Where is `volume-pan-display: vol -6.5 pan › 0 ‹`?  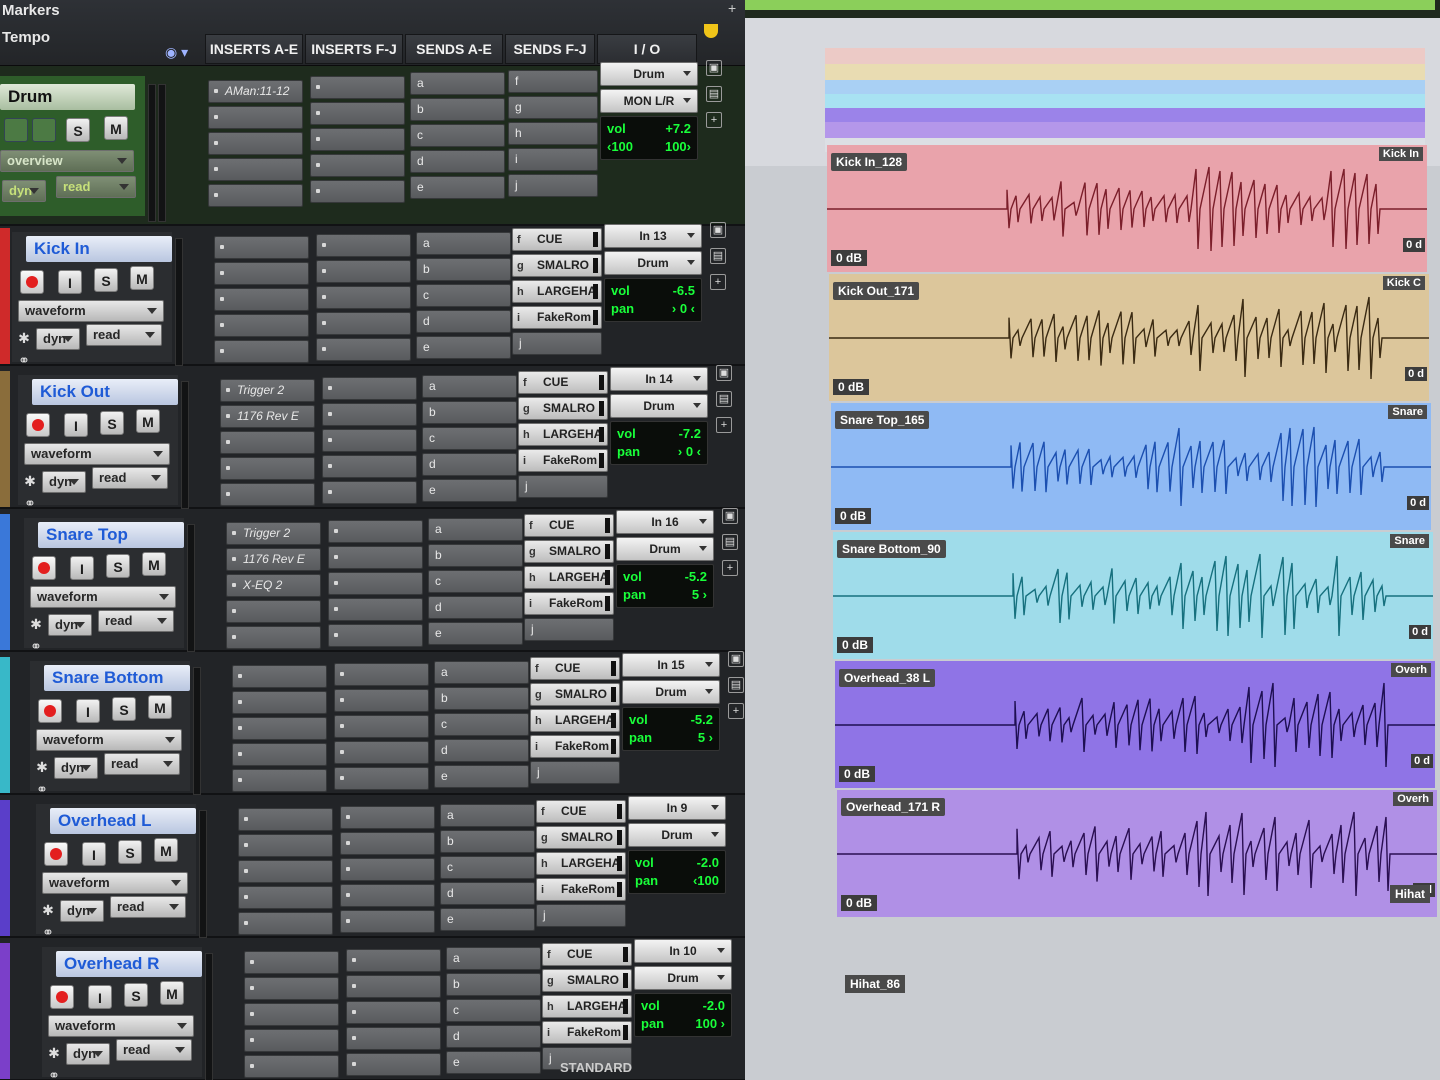
volume-pan-display: vol -6.5 pan › 0 ‹ is located at coordinates (653, 300).